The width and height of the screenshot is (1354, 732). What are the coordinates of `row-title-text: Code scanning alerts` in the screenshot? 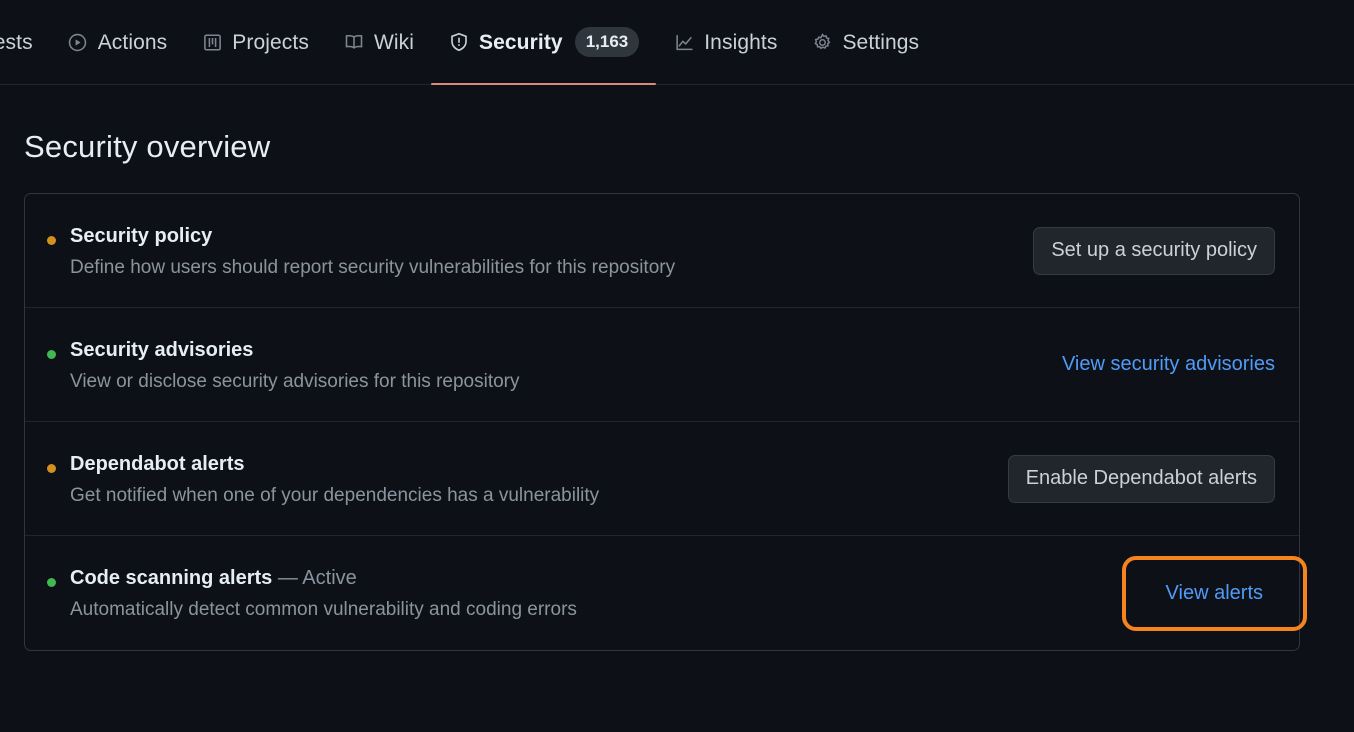 It's located at (171, 578).